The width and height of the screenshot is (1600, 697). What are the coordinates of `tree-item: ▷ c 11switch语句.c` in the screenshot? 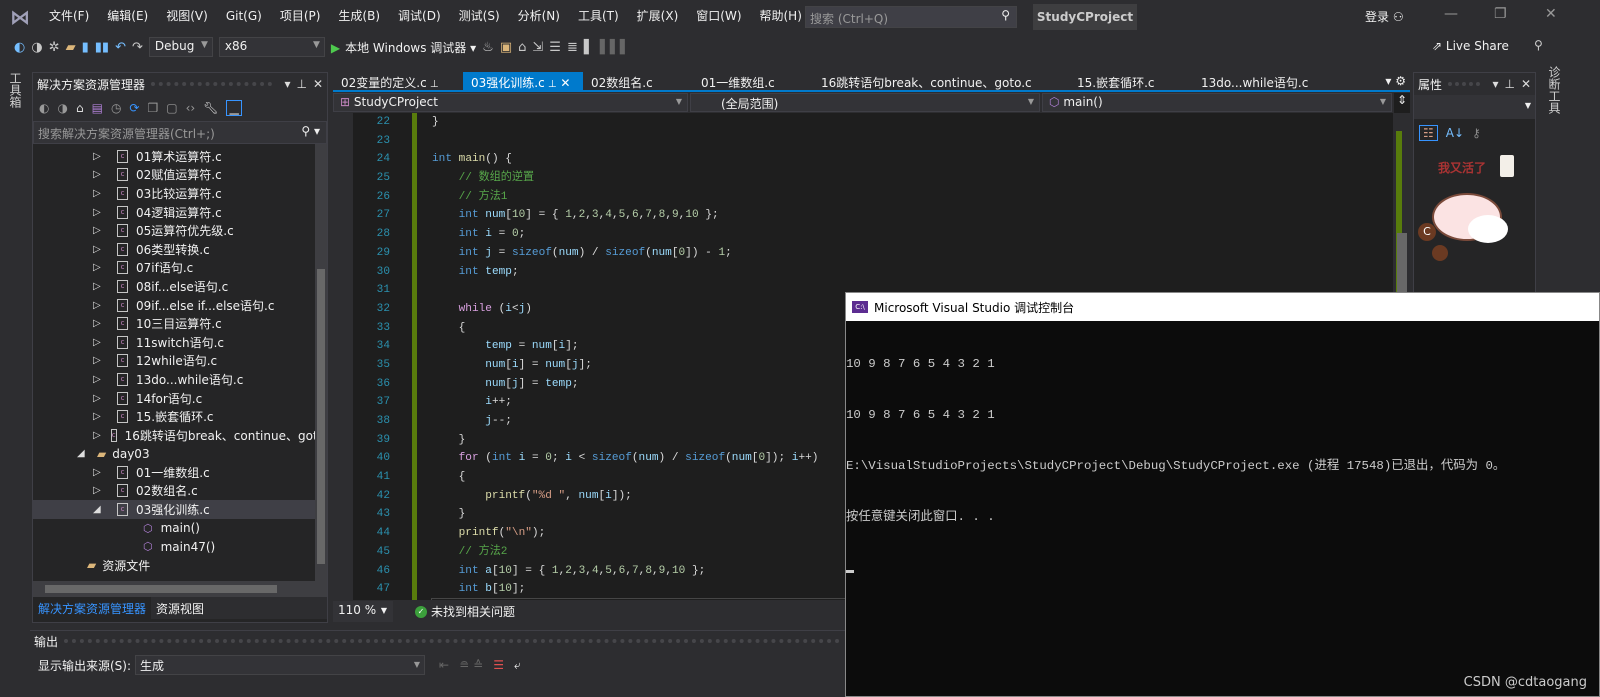 It's located at (180, 342).